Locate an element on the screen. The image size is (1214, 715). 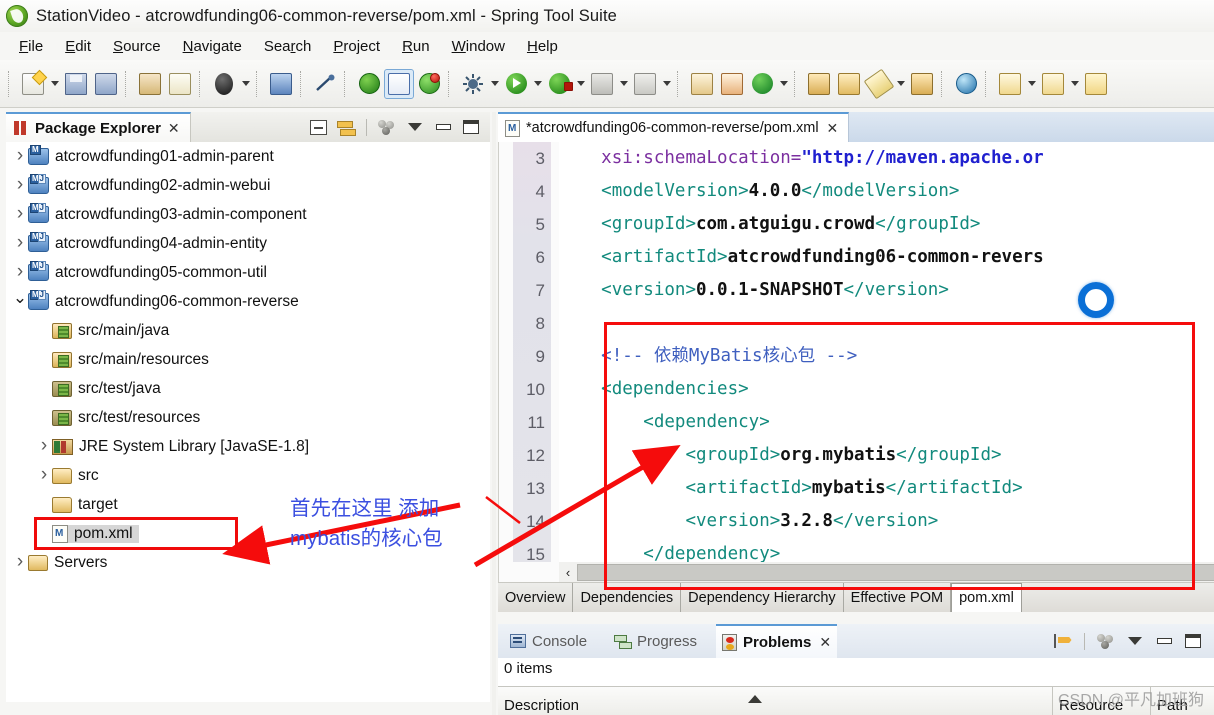
tree-item-src: src is located at coordinates (248, 475).